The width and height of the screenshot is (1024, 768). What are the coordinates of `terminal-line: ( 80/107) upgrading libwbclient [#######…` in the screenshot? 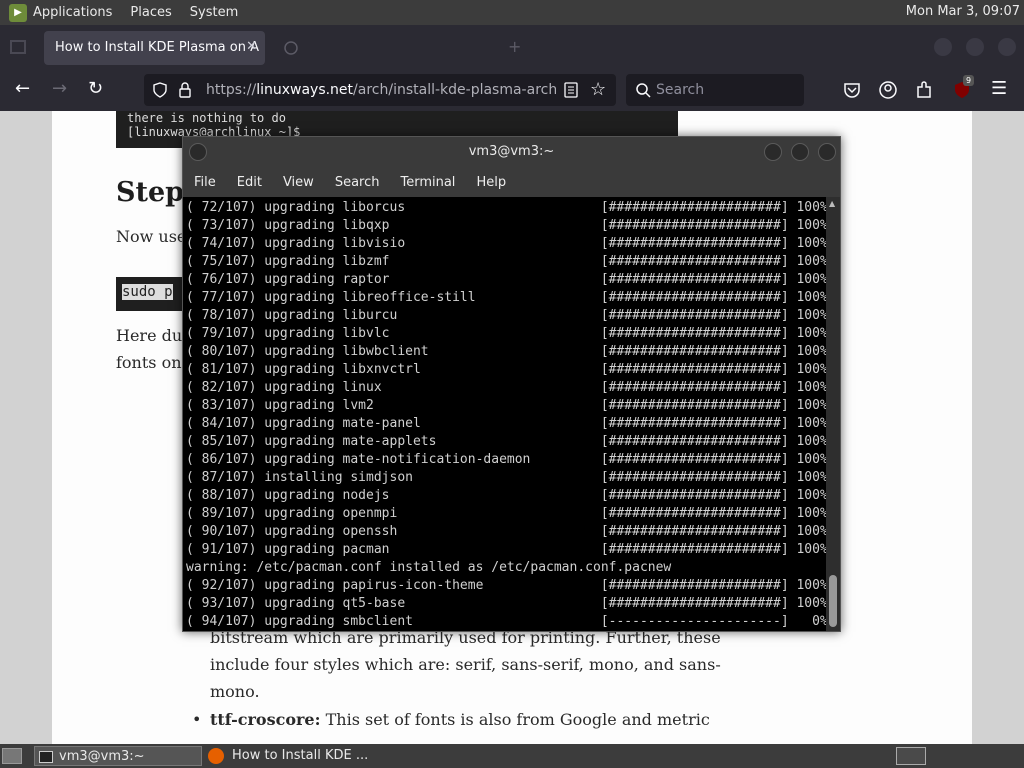 It's located at (506, 351).